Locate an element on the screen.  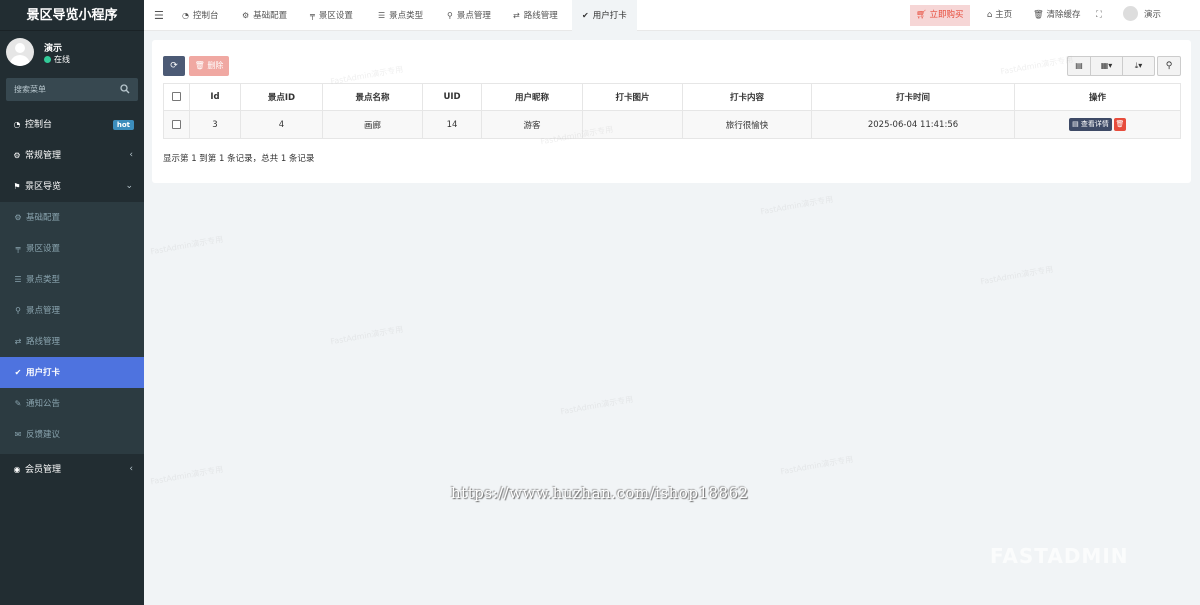
col-spot-id: 景点ID is located at coordinates (281, 97).